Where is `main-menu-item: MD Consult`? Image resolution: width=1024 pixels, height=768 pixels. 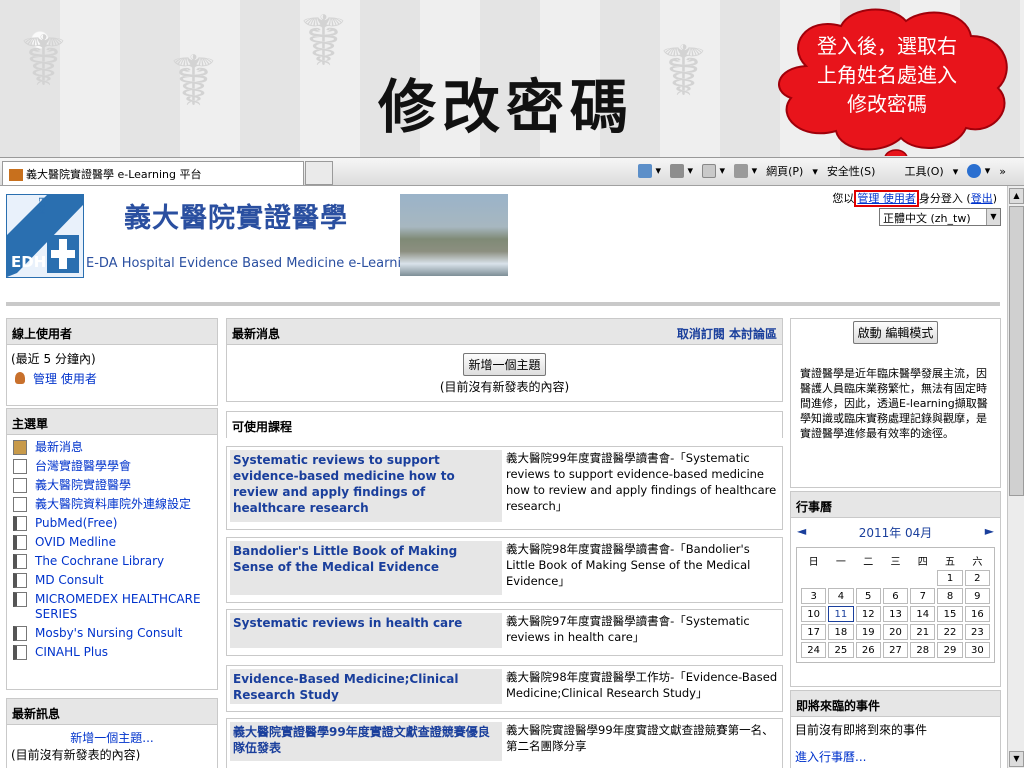
main-menu-item: MD Consult is located at coordinates (112, 580).